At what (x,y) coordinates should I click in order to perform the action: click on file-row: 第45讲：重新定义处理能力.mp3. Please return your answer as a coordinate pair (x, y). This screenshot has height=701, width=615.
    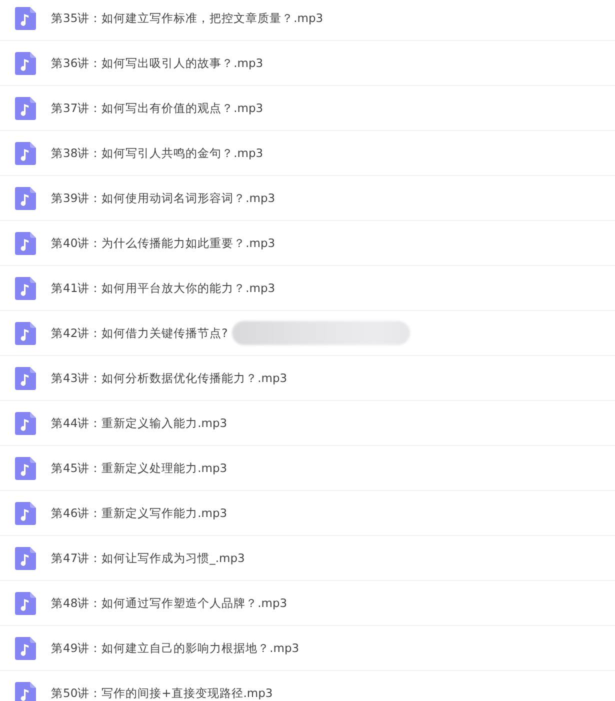
    Looking at the image, I should click on (307, 468).